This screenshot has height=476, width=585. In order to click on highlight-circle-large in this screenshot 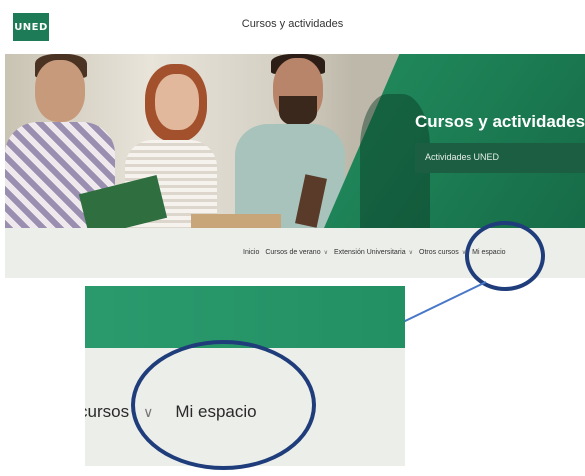, I will do `click(223, 405)`.